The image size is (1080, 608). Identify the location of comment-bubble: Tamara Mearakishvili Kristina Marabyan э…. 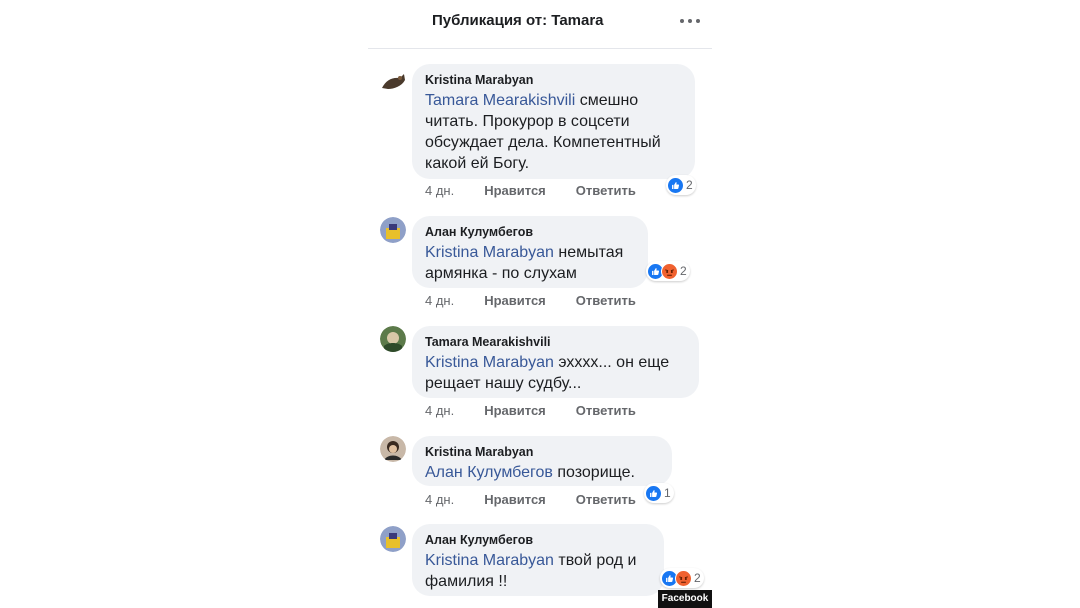
(555, 362).